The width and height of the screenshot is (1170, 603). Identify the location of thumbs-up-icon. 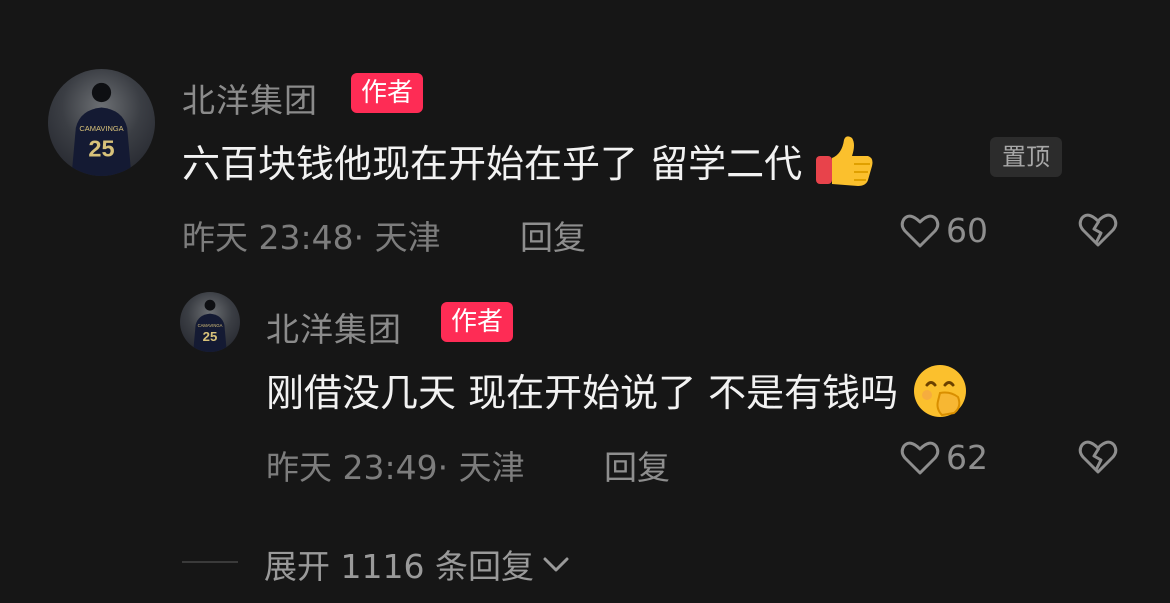
(845, 166).